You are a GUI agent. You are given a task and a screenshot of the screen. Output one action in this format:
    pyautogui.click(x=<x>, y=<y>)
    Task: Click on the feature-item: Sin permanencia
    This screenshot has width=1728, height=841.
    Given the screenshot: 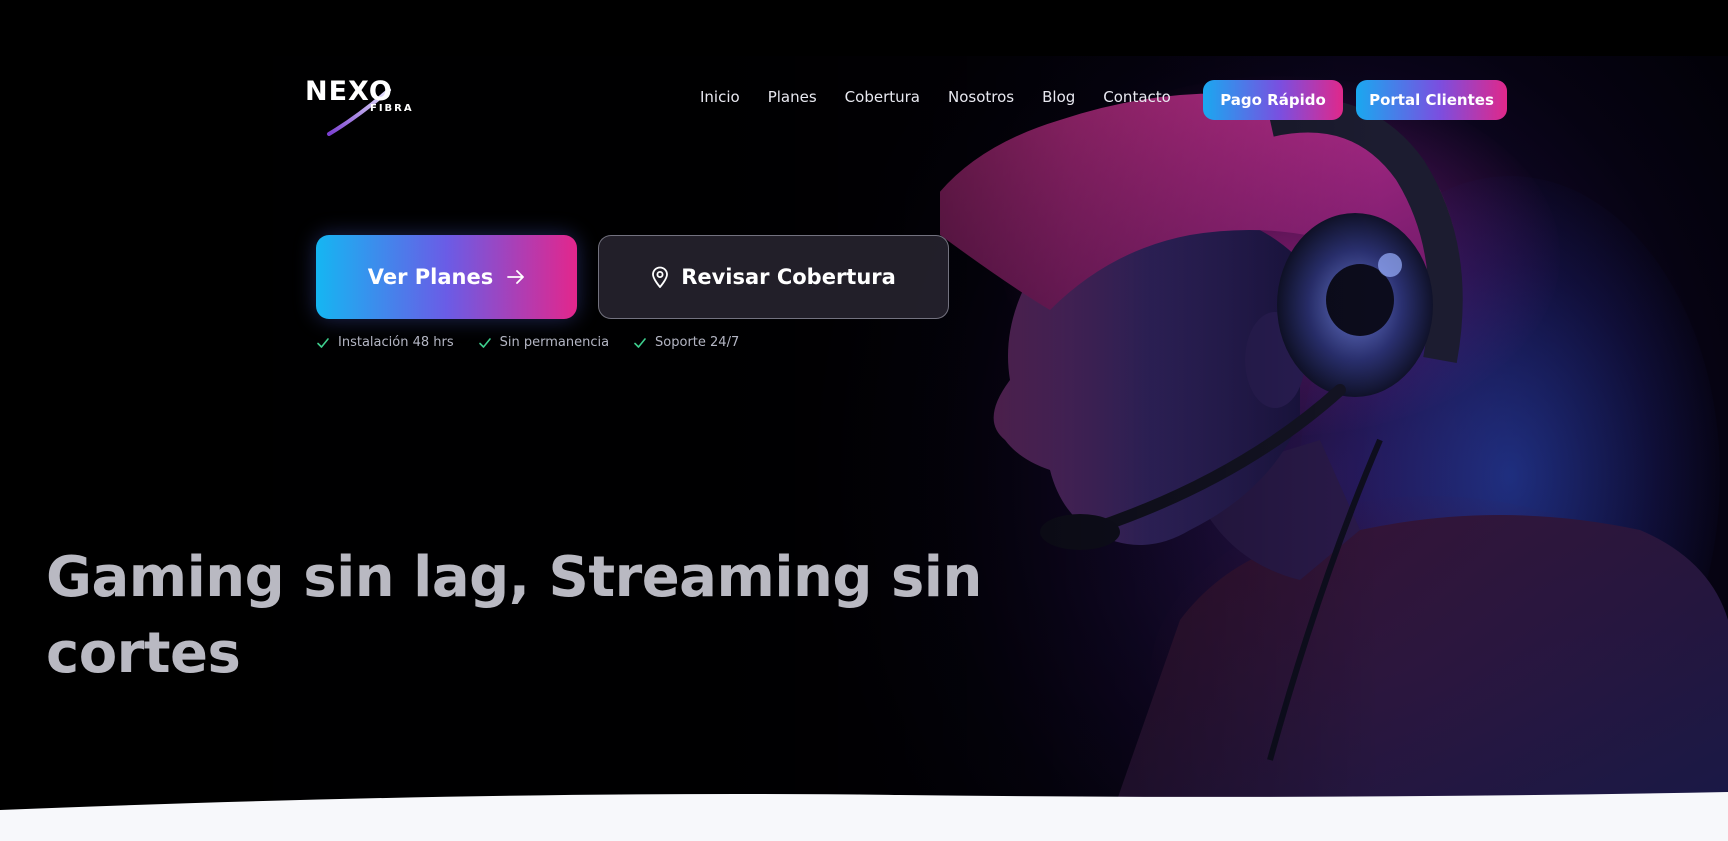 What is the action you would take?
    pyautogui.click(x=543, y=342)
    